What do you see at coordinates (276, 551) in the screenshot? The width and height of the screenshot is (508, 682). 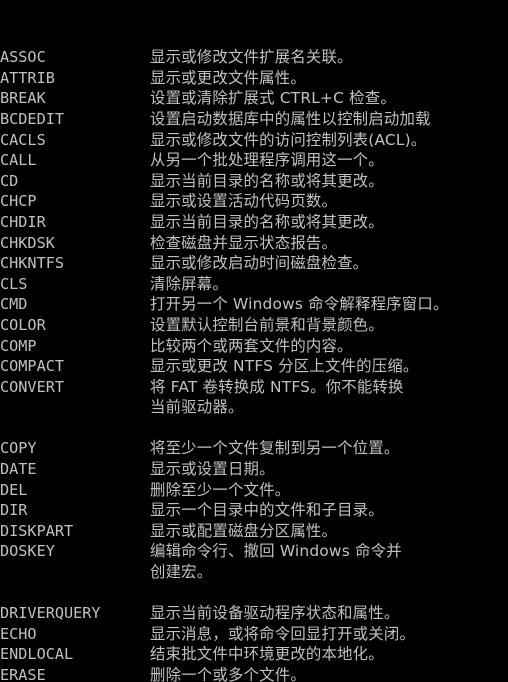 I see `command-description: 编辑命令行、撤回 Windows 命令并` at bounding box center [276, 551].